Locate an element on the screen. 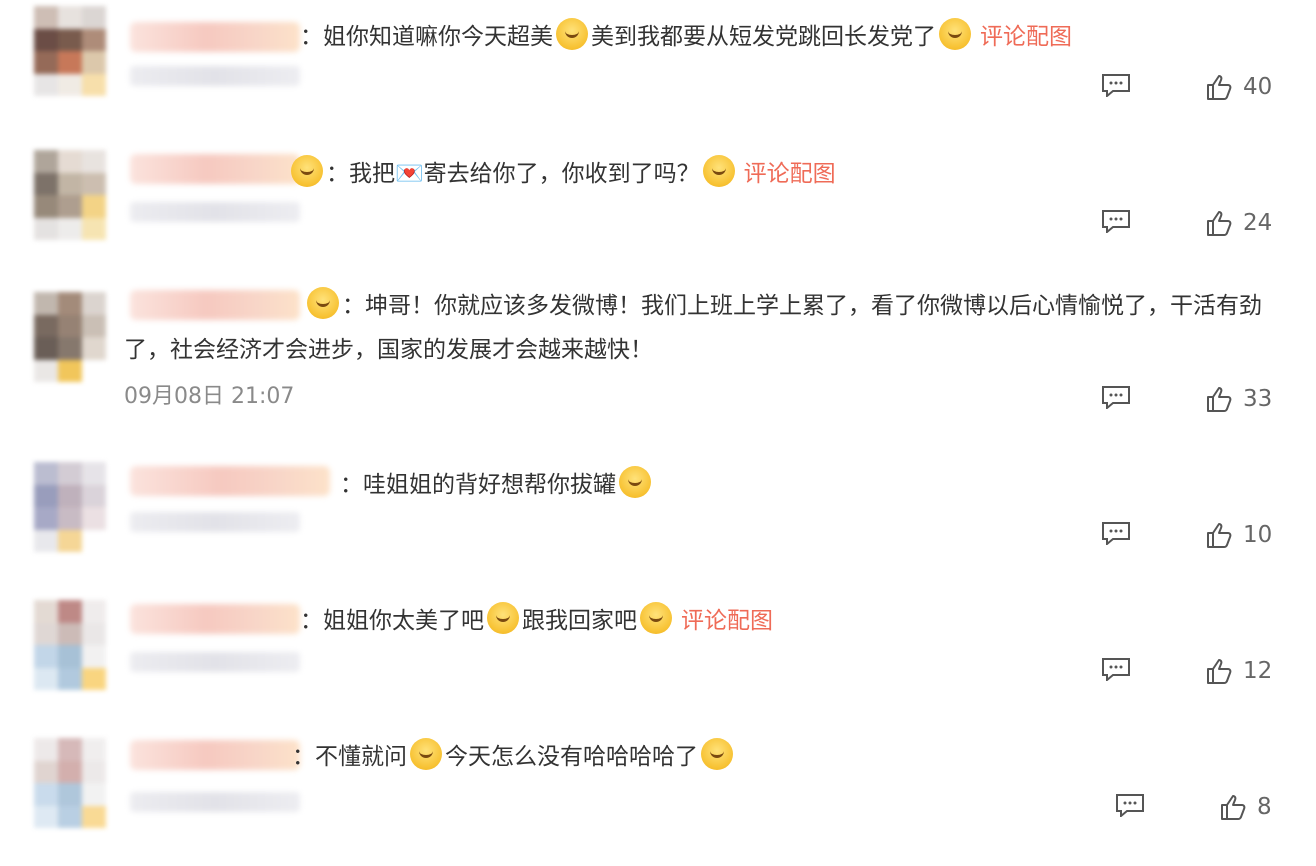  like-count: 10 is located at coordinates (1258, 535).